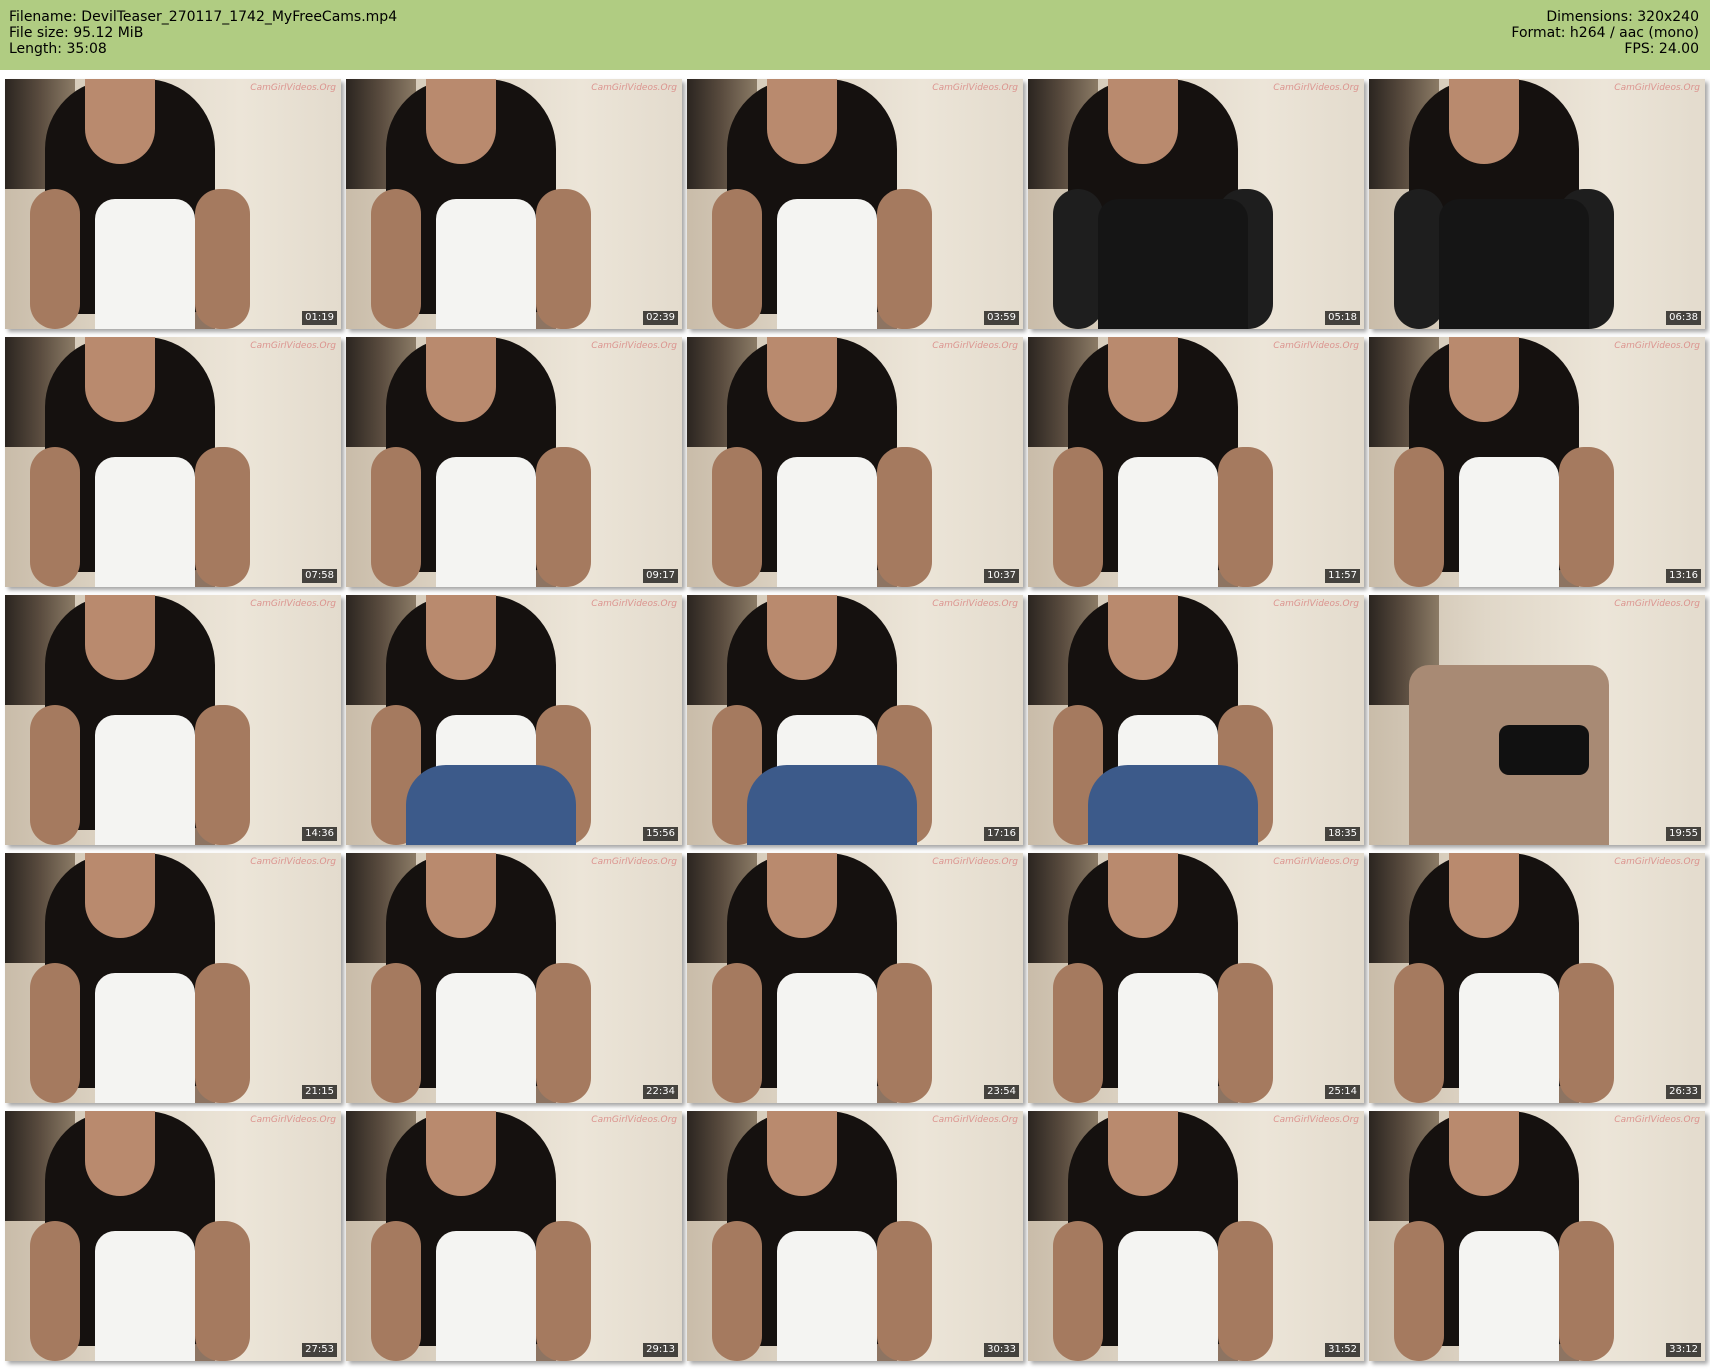  Describe the element at coordinates (1661, 49) in the screenshot. I see `fps-label: FPS: 24.00` at that location.